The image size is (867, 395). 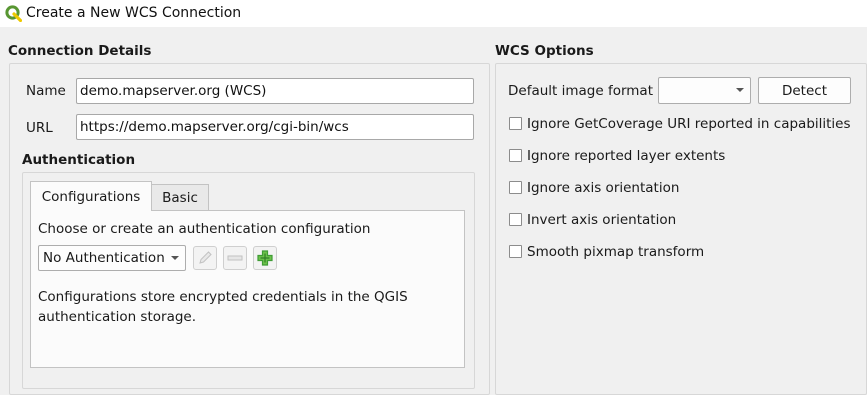 What do you see at coordinates (626, 156) in the screenshot?
I see `ignore-layer-extents-label: Ignore reported layer extents` at bounding box center [626, 156].